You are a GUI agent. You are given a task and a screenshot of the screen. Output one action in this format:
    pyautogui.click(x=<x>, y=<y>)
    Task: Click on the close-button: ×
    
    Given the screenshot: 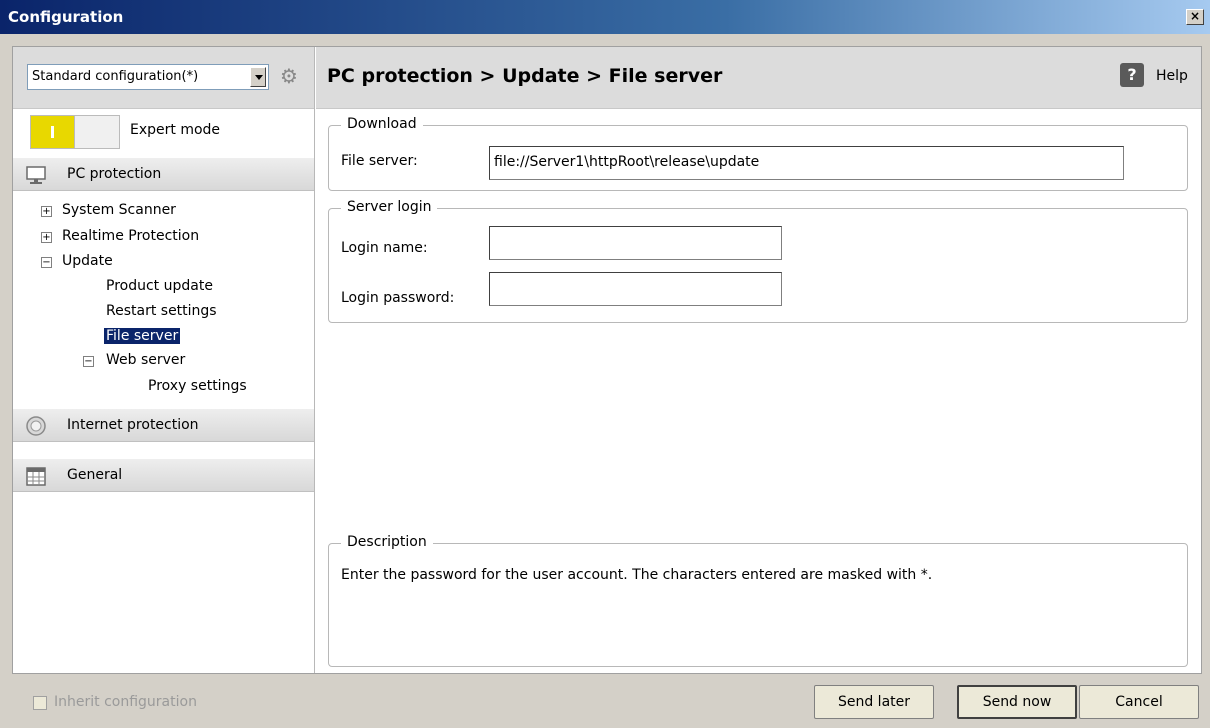 What is the action you would take?
    pyautogui.click(x=1195, y=17)
    